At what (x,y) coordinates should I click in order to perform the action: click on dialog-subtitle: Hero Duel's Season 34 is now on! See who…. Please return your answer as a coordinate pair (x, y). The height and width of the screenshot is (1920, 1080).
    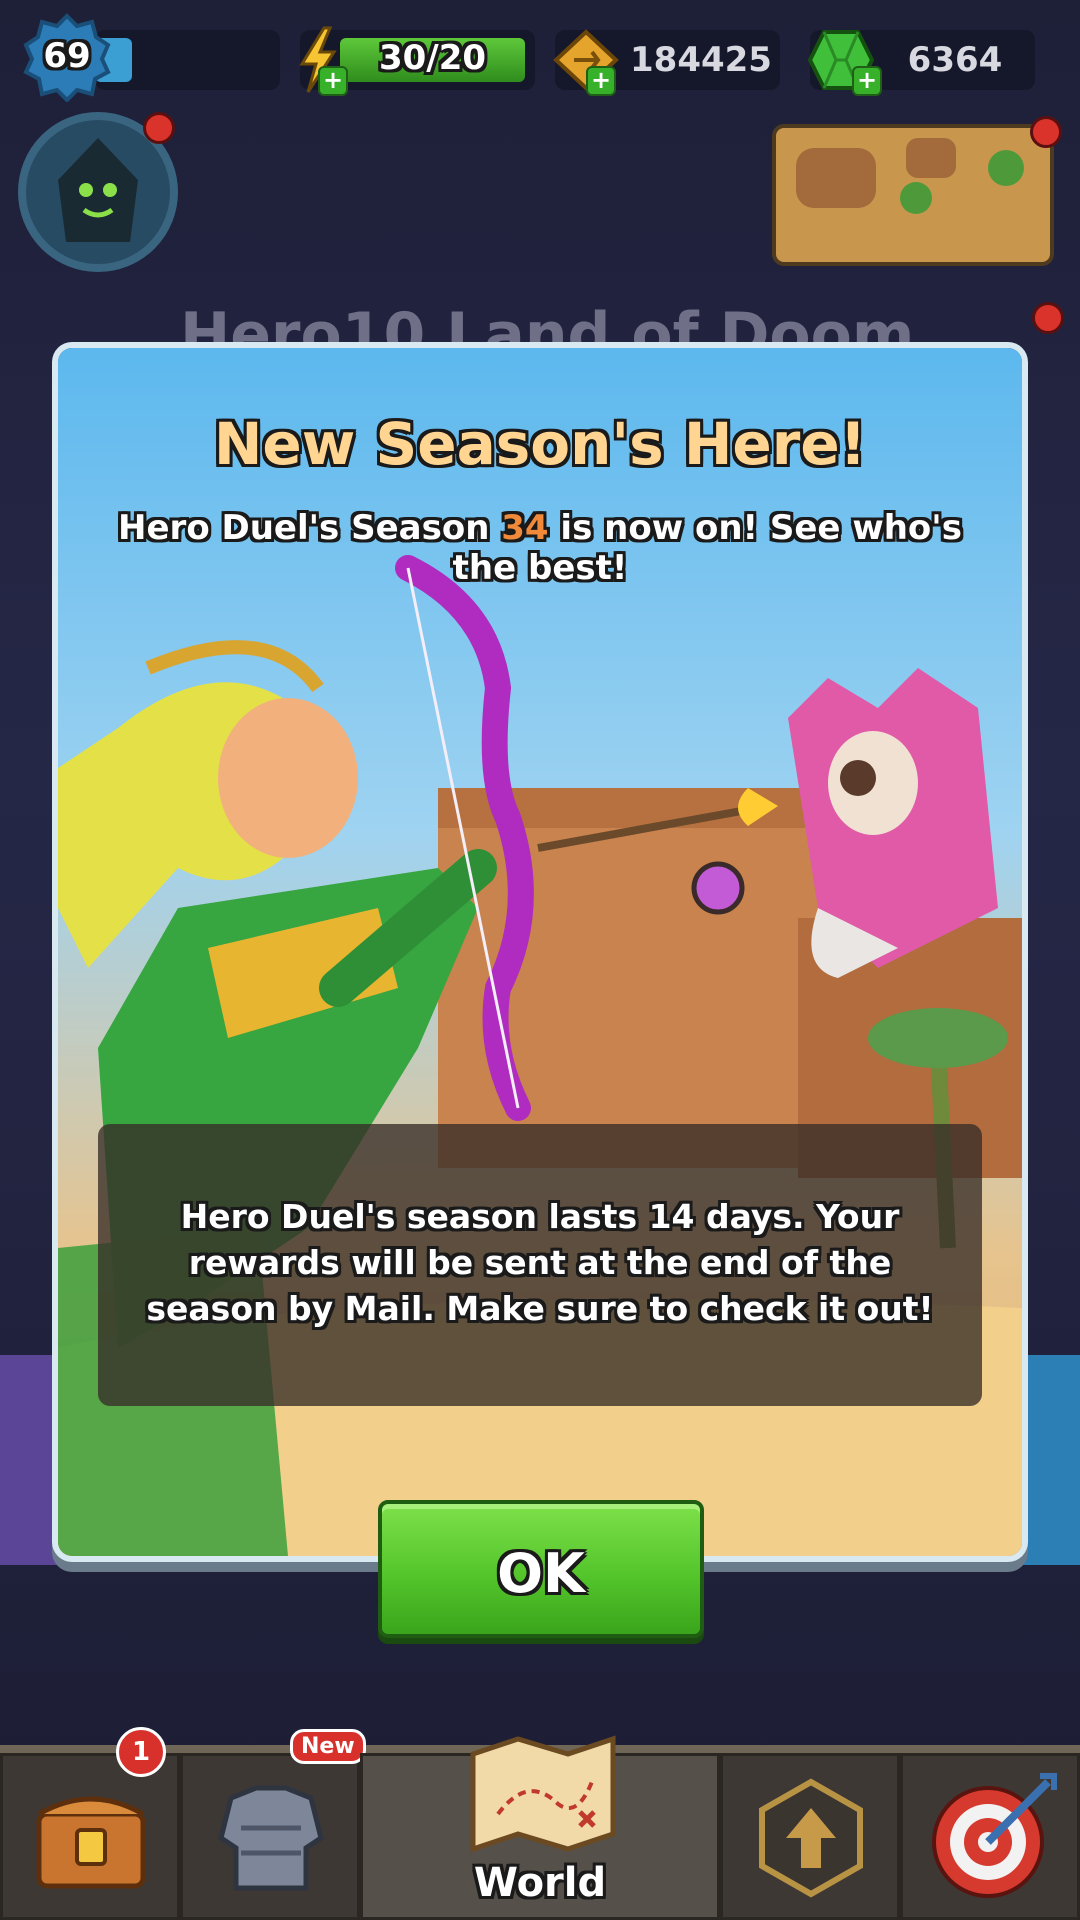
    Looking at the image, I should click on (540, 548).